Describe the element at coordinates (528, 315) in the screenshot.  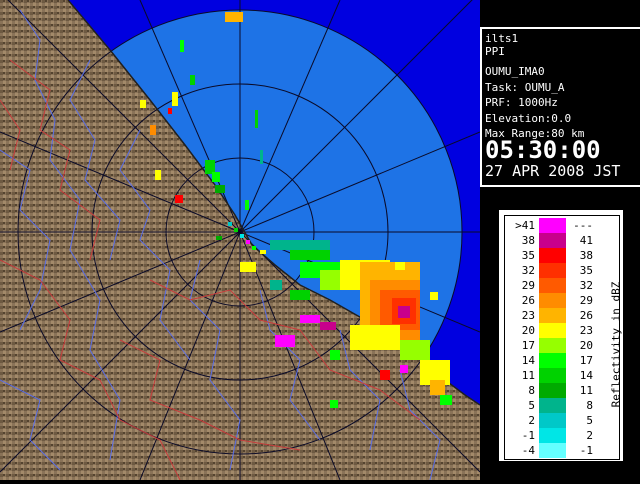
I see `legend-low-value: 23` at that location.